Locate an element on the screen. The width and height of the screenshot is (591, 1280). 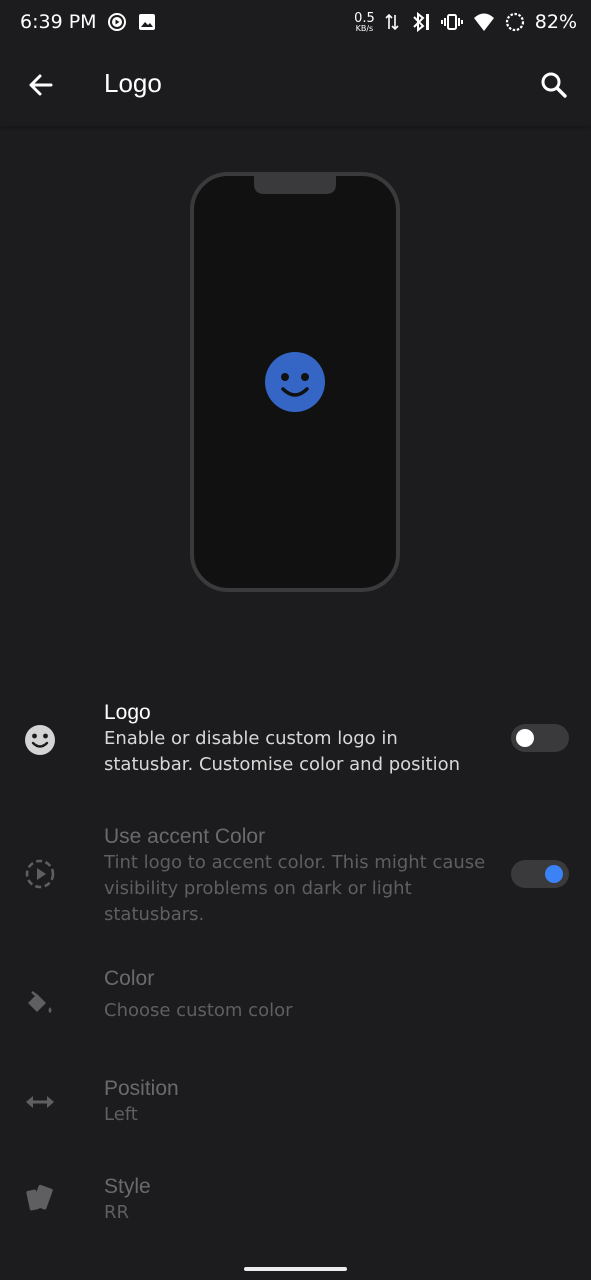
status-time: 6:39 PM is located at coordinates (58, 22).